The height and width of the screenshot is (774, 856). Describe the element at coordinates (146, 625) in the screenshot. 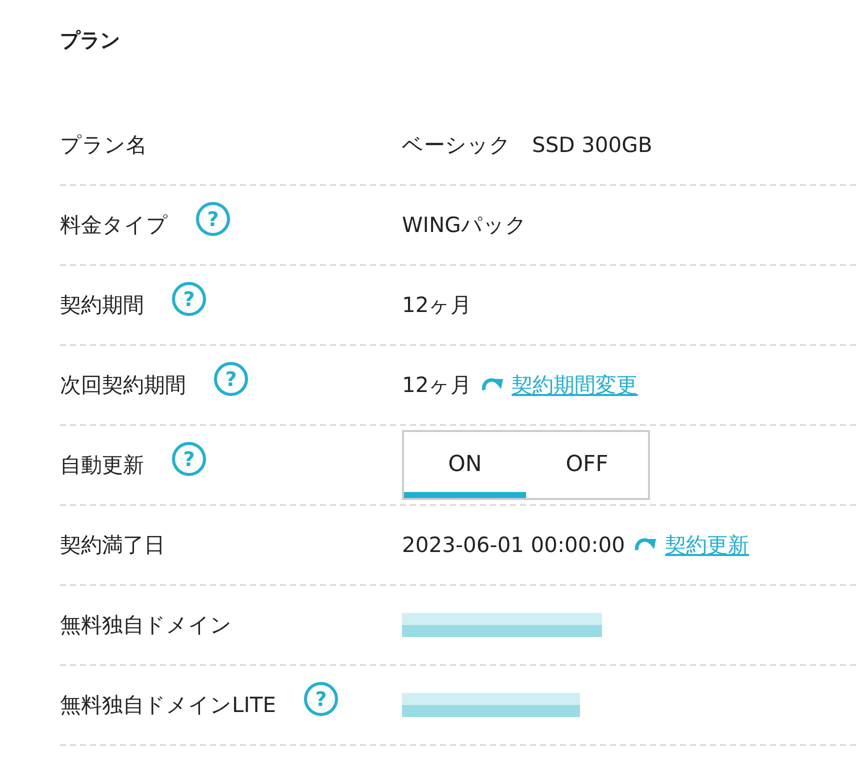

I see `field-label: 無料独自ドメイン` at that location.